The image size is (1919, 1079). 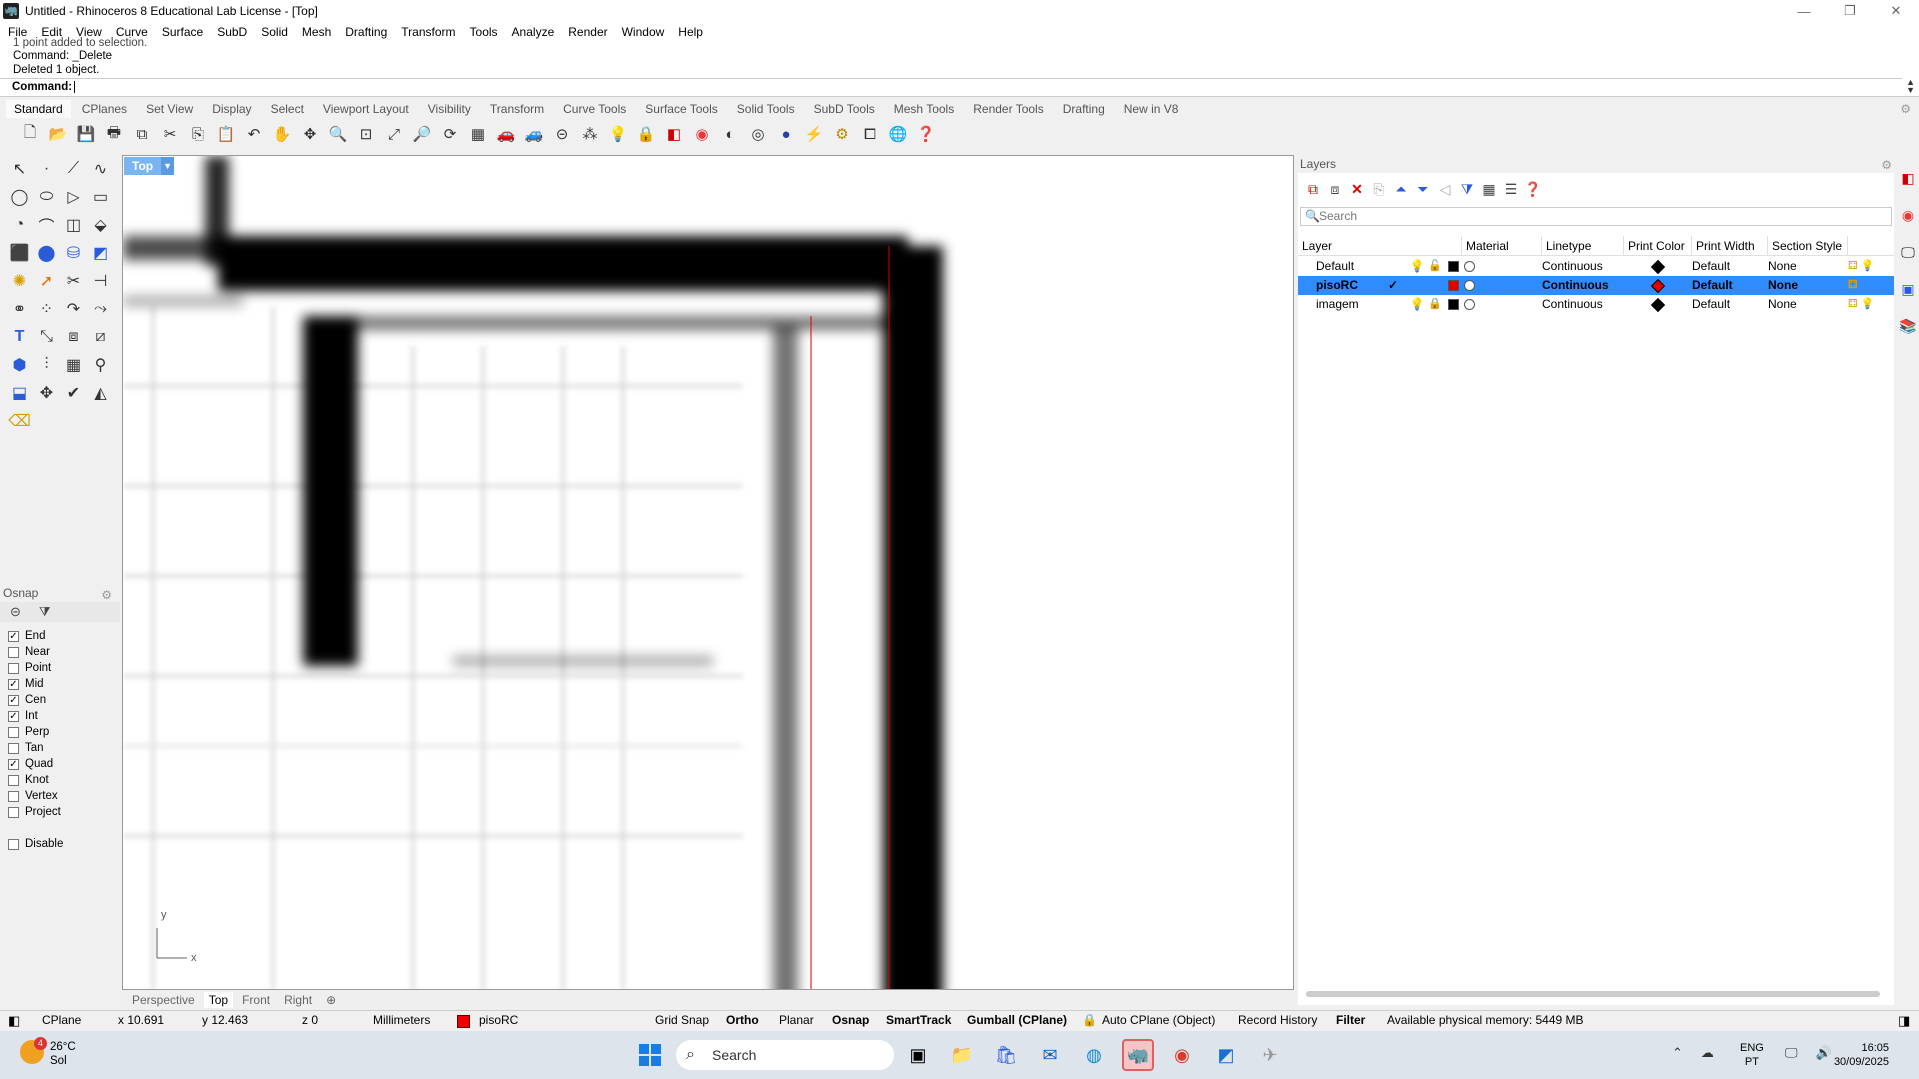 What do you see at coordinates (758, 134) in the screenshot?
I see `render-sphere-icon: ◎` at bounding box center [758, 134].